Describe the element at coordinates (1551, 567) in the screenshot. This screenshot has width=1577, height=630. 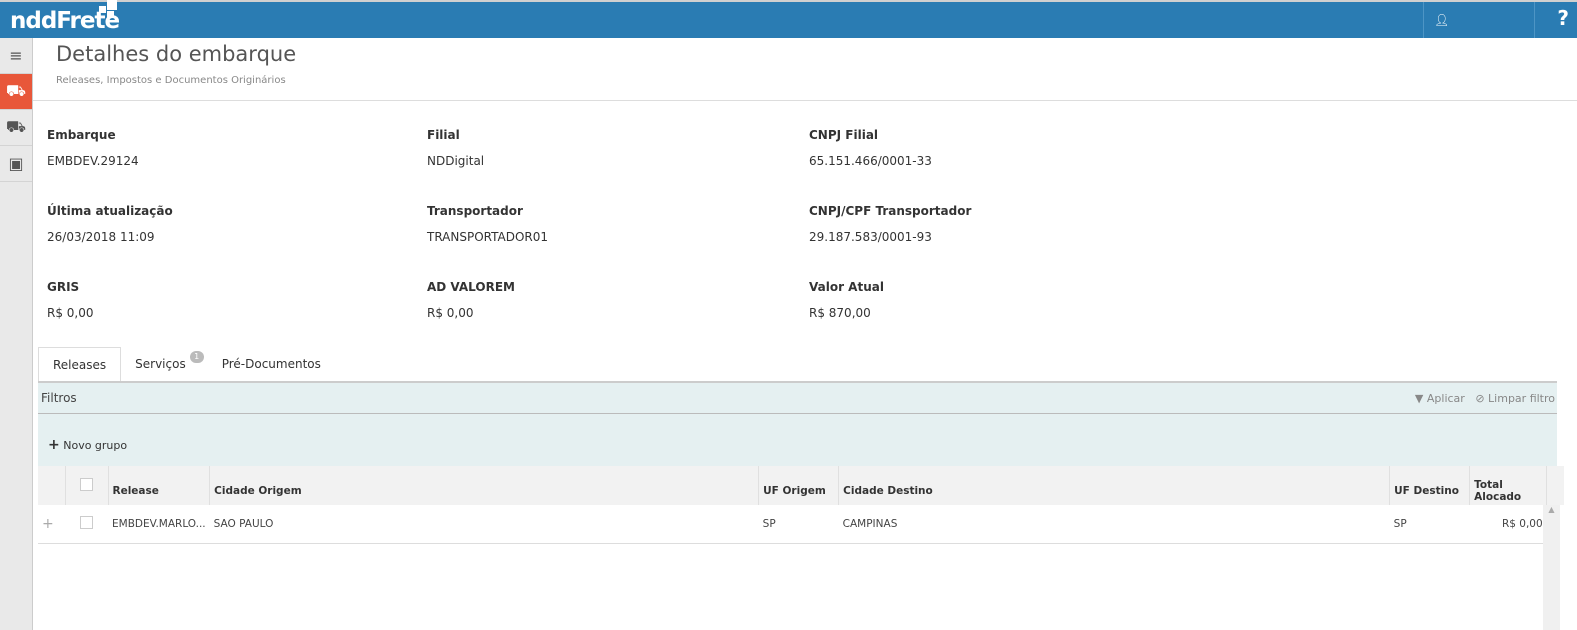
I see `scrollbar: ▲` at that location.